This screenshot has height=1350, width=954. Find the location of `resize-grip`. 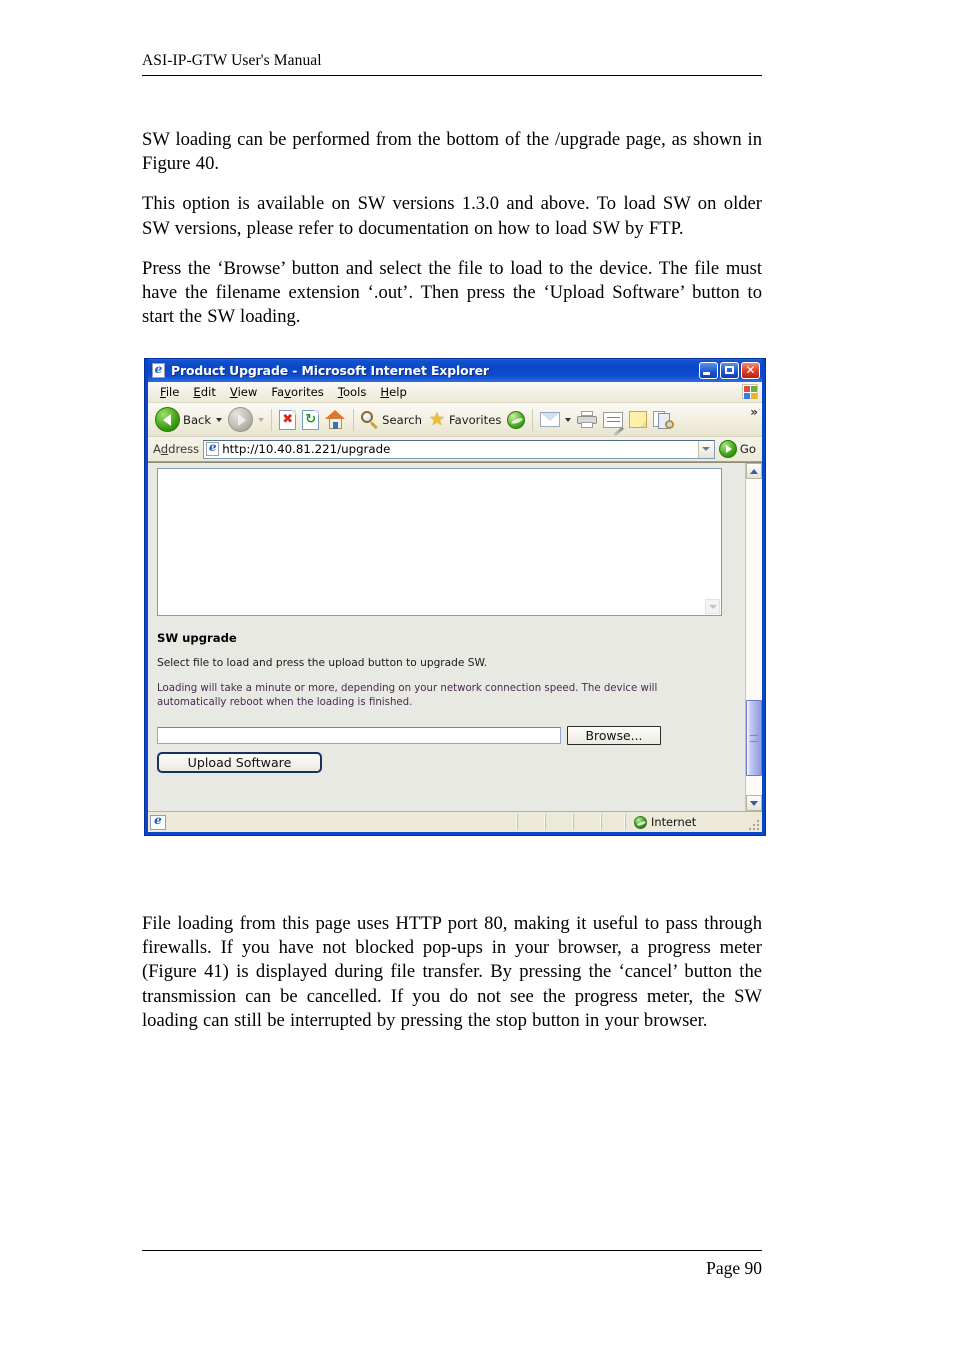

resize-grip is located at coordinates (754, 825).